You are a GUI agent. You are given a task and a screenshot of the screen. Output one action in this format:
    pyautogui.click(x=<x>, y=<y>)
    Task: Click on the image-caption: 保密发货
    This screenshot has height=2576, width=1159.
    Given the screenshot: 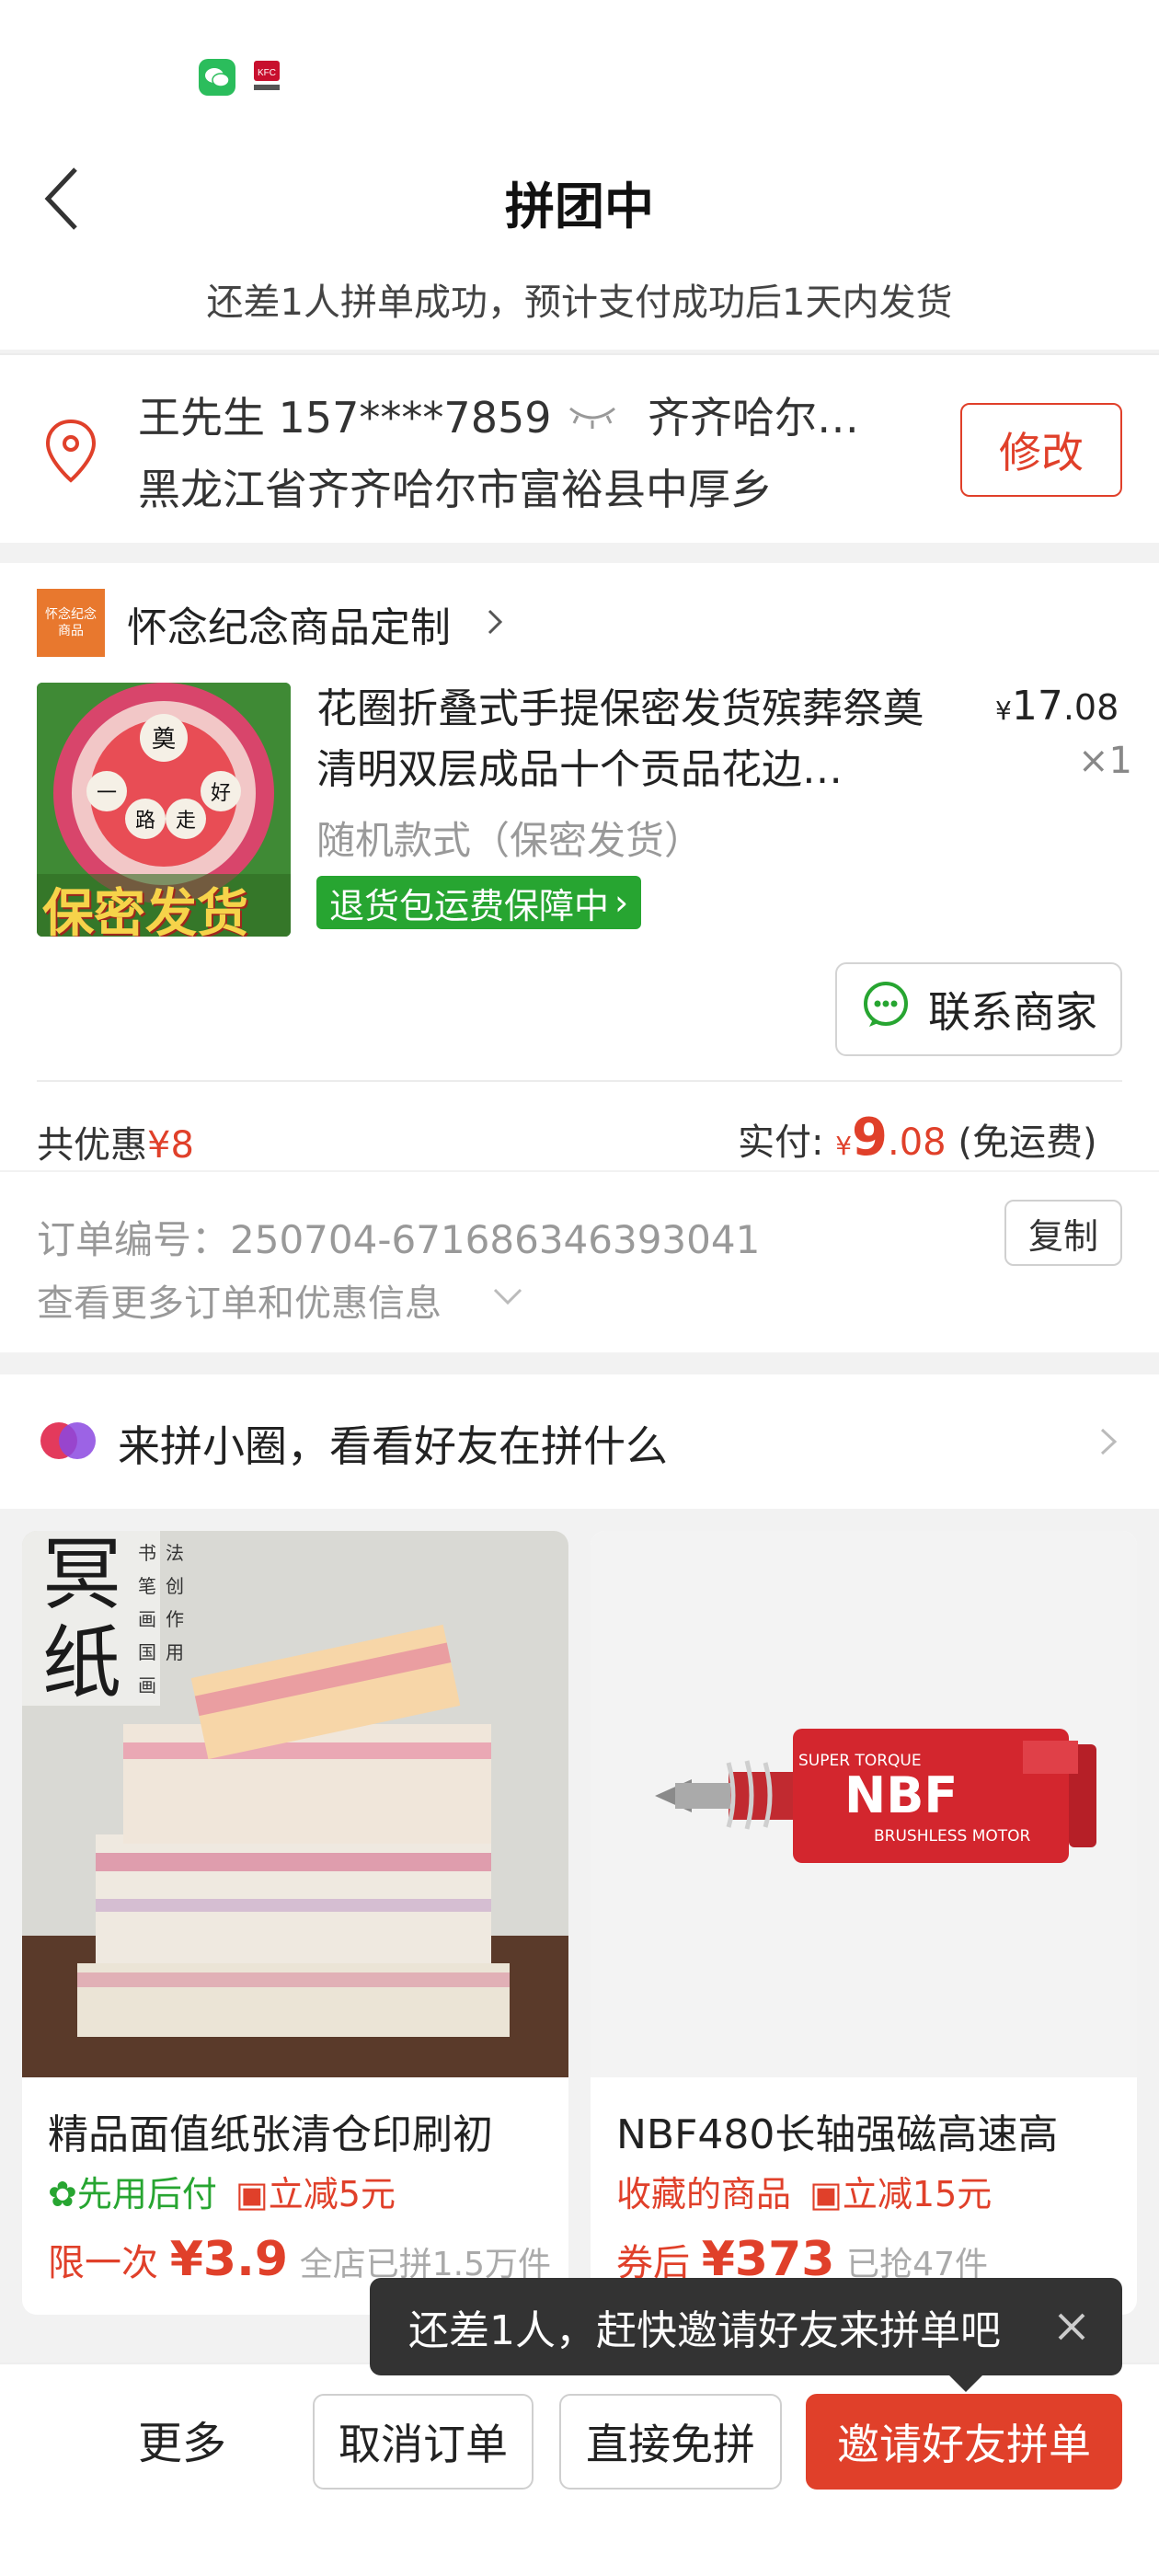 What is the action you would take?
    pyautogui.click(x=145, y=910)
    